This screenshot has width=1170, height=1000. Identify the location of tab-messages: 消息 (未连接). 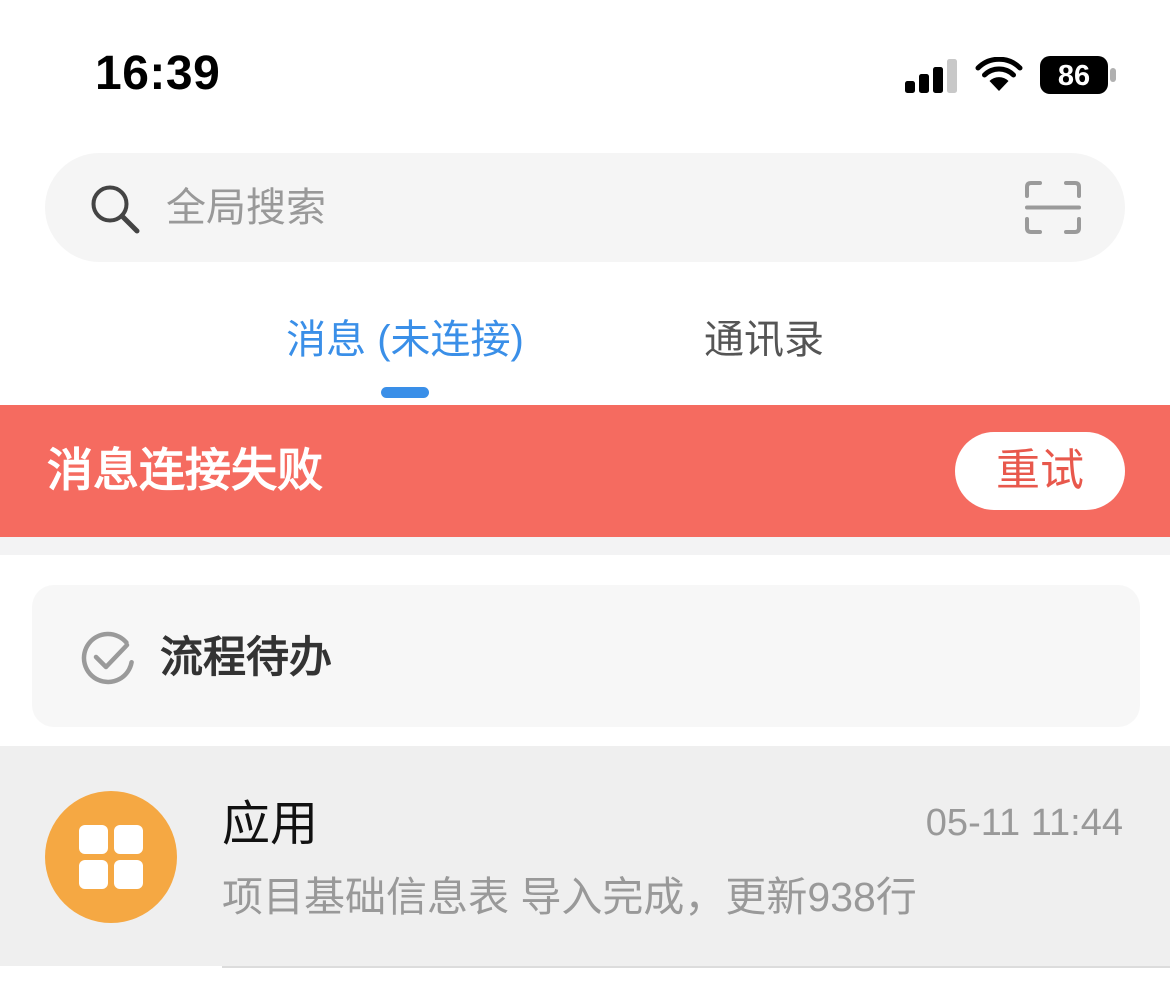
(405, 340).